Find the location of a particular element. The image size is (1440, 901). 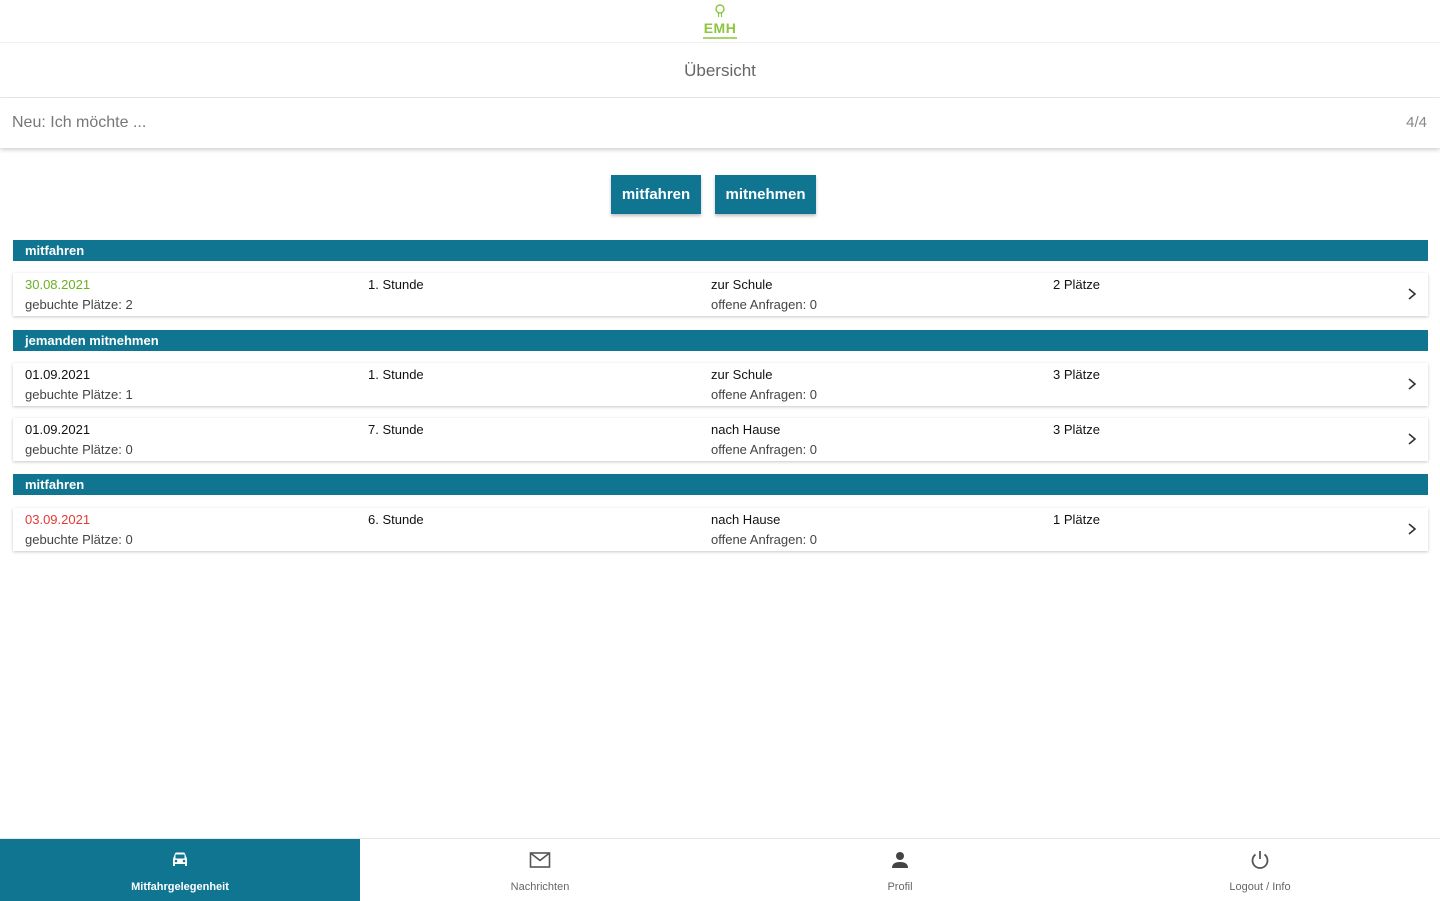

nav-item-logout: Logout / Info is located at coordinates (1260, 870).